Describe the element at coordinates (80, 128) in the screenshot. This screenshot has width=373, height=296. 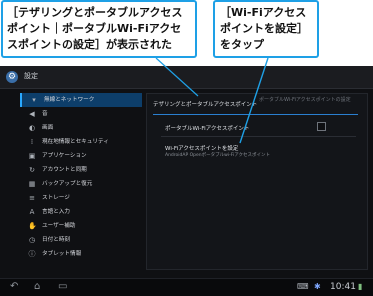
I see `nav-item-display: ◐ 画面` at that location.